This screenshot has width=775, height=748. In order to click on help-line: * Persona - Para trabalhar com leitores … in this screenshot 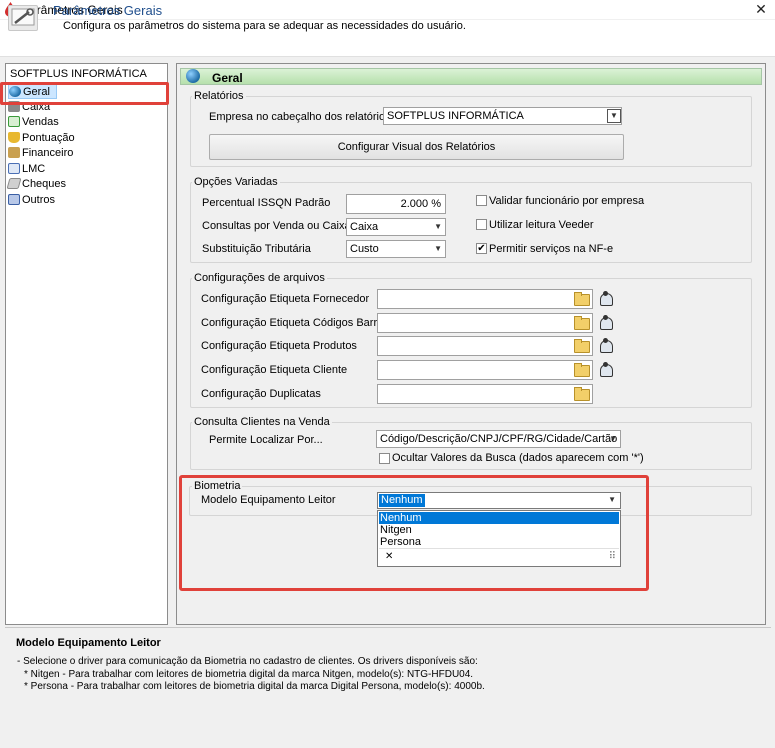, I will do `click(254, 686)`.